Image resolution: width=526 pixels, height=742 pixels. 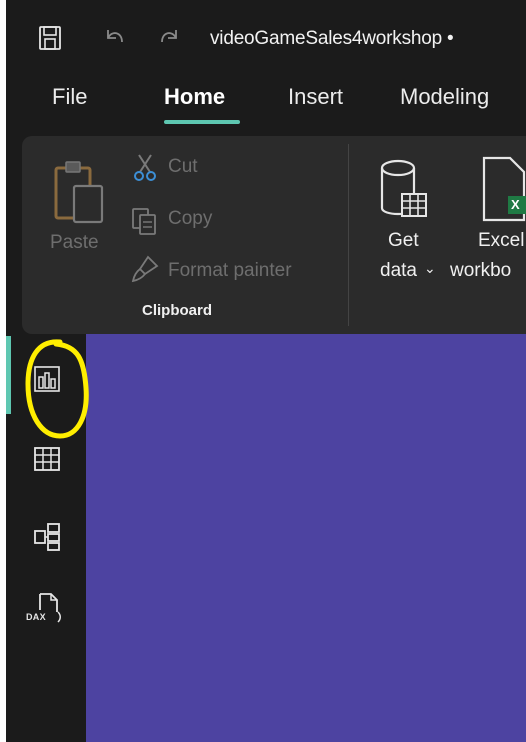 I want to click on table-grid-icon, so click(x=47, y=459).